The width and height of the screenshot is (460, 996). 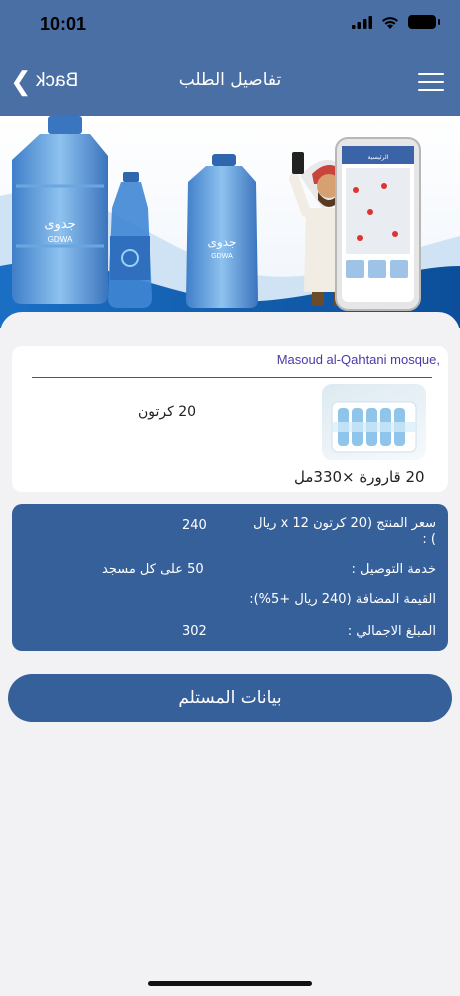 What do you see at coordinates (194, 631) in the screenshot?
I see `total-value: 302` at bounding box center [194, 631].